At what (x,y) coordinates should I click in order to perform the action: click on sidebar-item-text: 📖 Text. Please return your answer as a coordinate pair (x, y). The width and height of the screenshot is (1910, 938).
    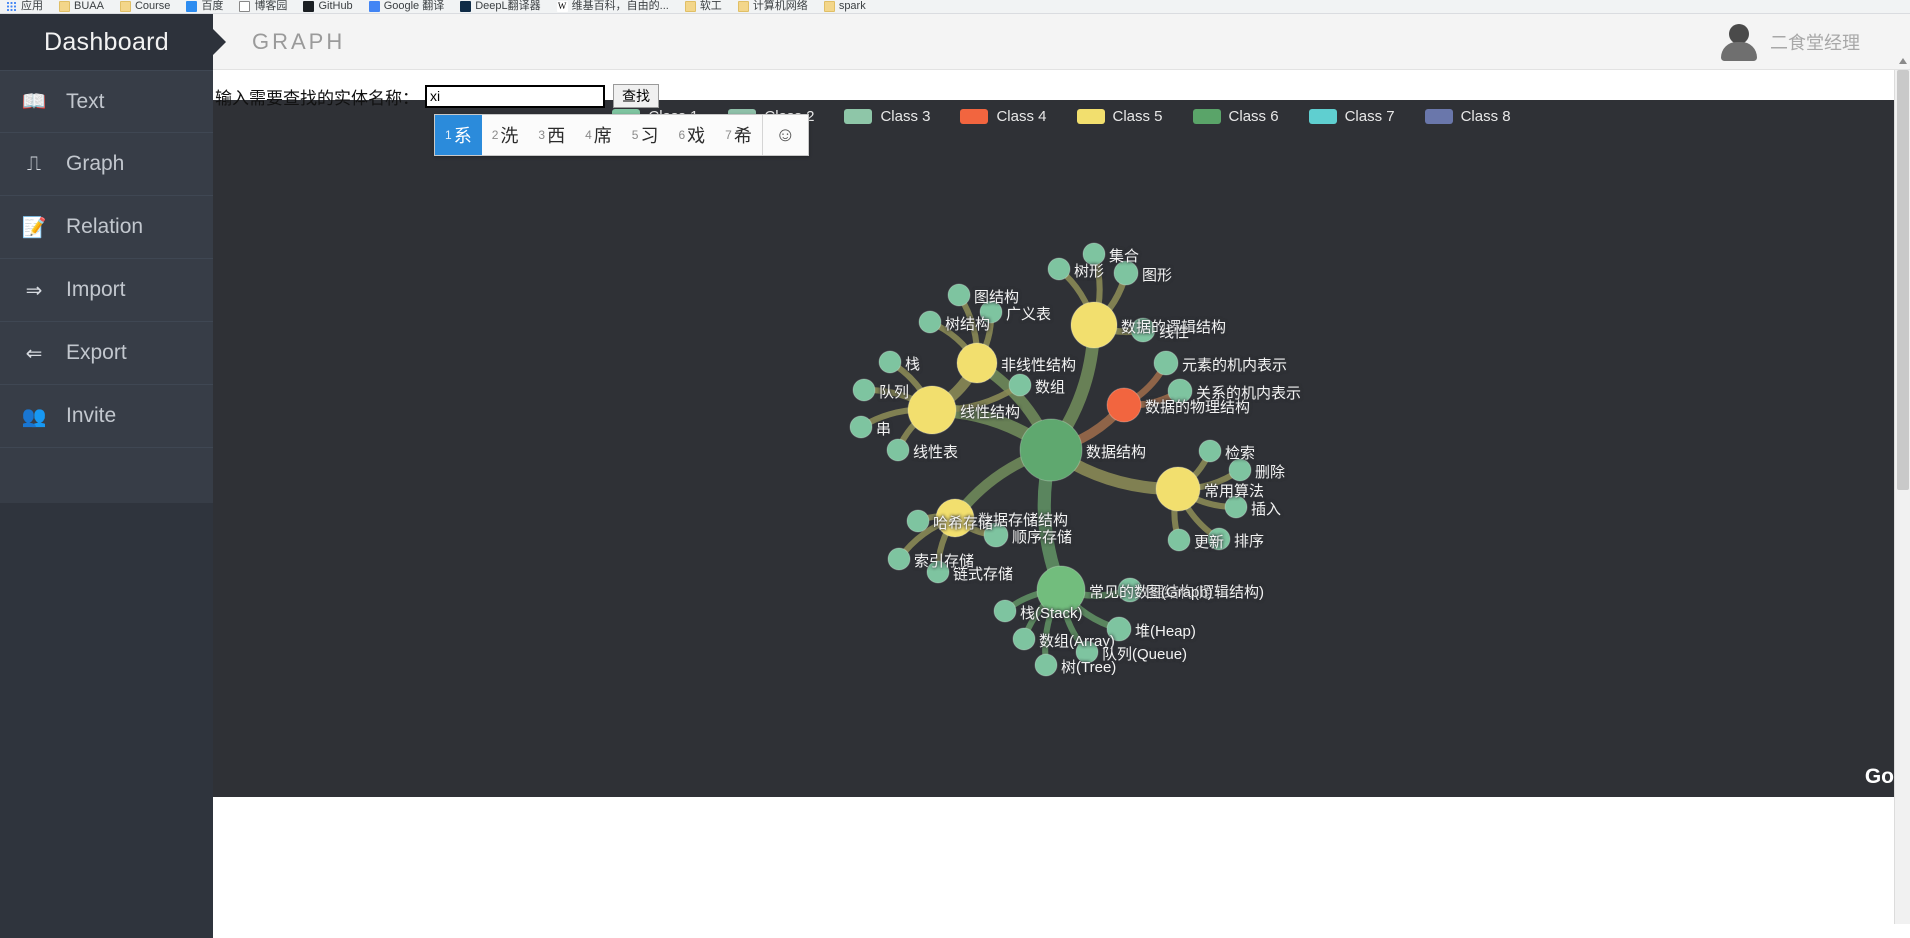
    Looking at the image, I should click on (106, 101).